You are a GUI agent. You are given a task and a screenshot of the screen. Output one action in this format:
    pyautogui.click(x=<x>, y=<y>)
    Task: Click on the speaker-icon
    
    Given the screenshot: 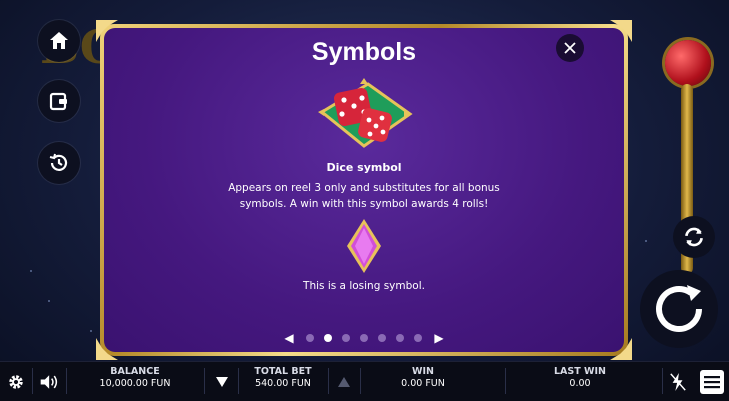 What is the action you would take?
    pyautogui.click(x=49, y=381)
    